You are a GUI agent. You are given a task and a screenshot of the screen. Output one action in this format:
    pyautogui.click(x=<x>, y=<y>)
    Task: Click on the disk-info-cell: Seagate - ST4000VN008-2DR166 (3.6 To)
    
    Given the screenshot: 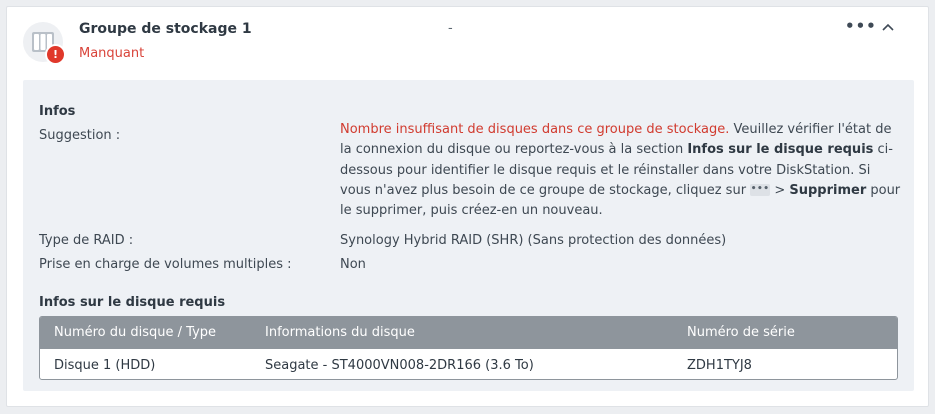 What is the action you would take?
    pyautogui.click(x=399, y=365)
    